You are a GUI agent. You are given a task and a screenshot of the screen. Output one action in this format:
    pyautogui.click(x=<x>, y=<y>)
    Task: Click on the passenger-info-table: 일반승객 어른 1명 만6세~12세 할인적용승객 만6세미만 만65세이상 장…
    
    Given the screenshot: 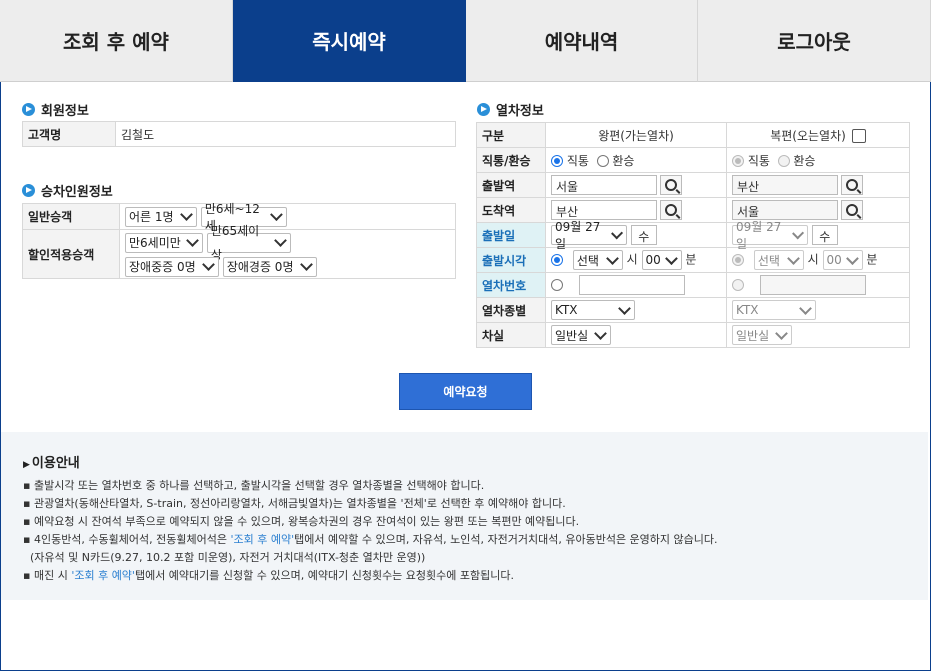 What is the action you would take?
    pyautogui.click(x=239, y=240)
    